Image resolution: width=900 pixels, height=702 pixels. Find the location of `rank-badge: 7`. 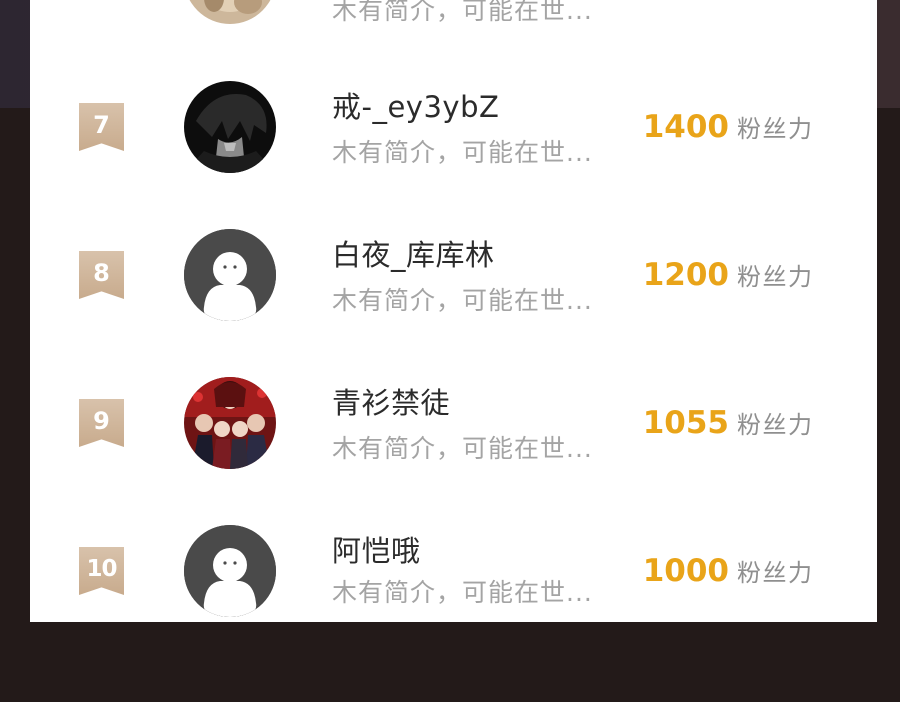

rank-badge: 7 is located at coordinates (101, 127).